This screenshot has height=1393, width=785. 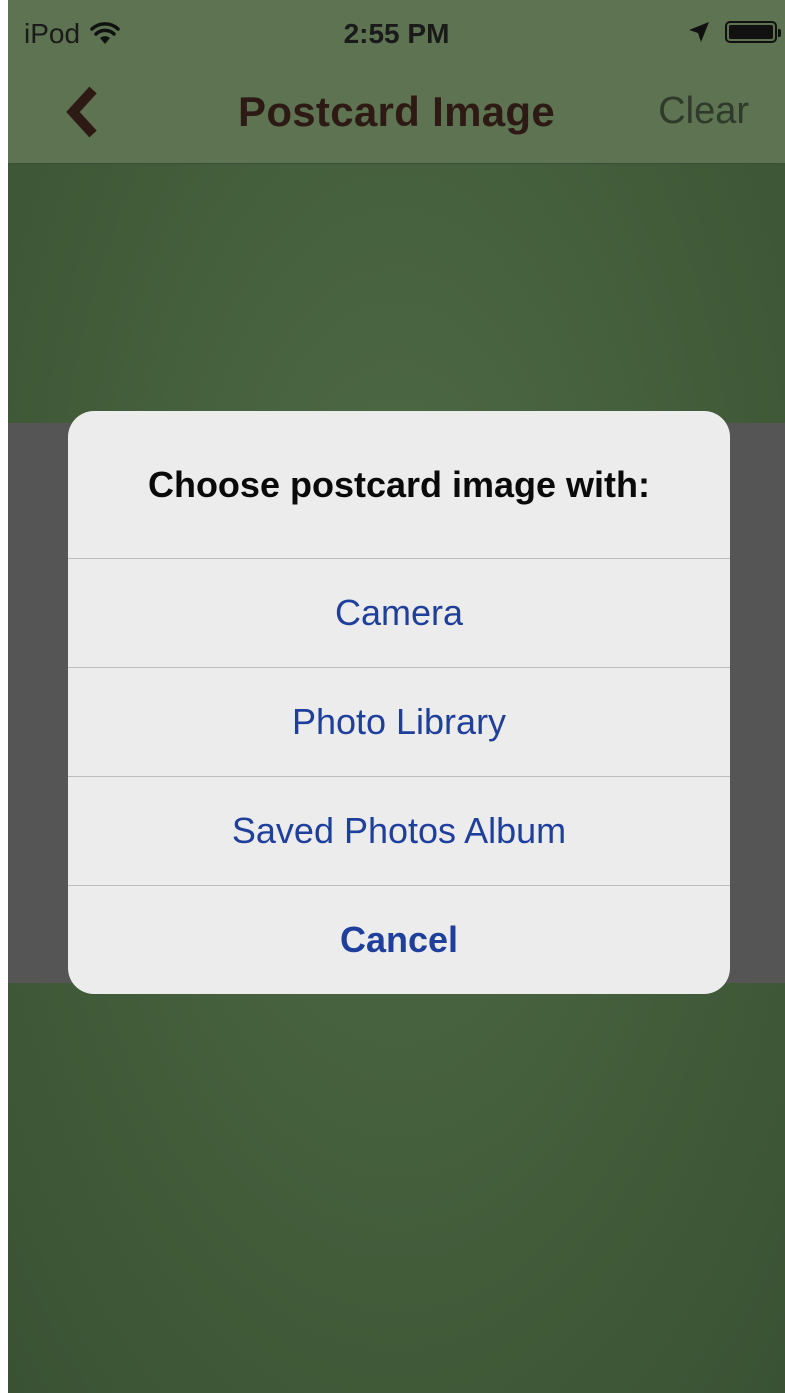 What do you see at coordinates (699, 32) in the screenshot?
I see `location-arrow-icon` at bounding box center [699, 32].